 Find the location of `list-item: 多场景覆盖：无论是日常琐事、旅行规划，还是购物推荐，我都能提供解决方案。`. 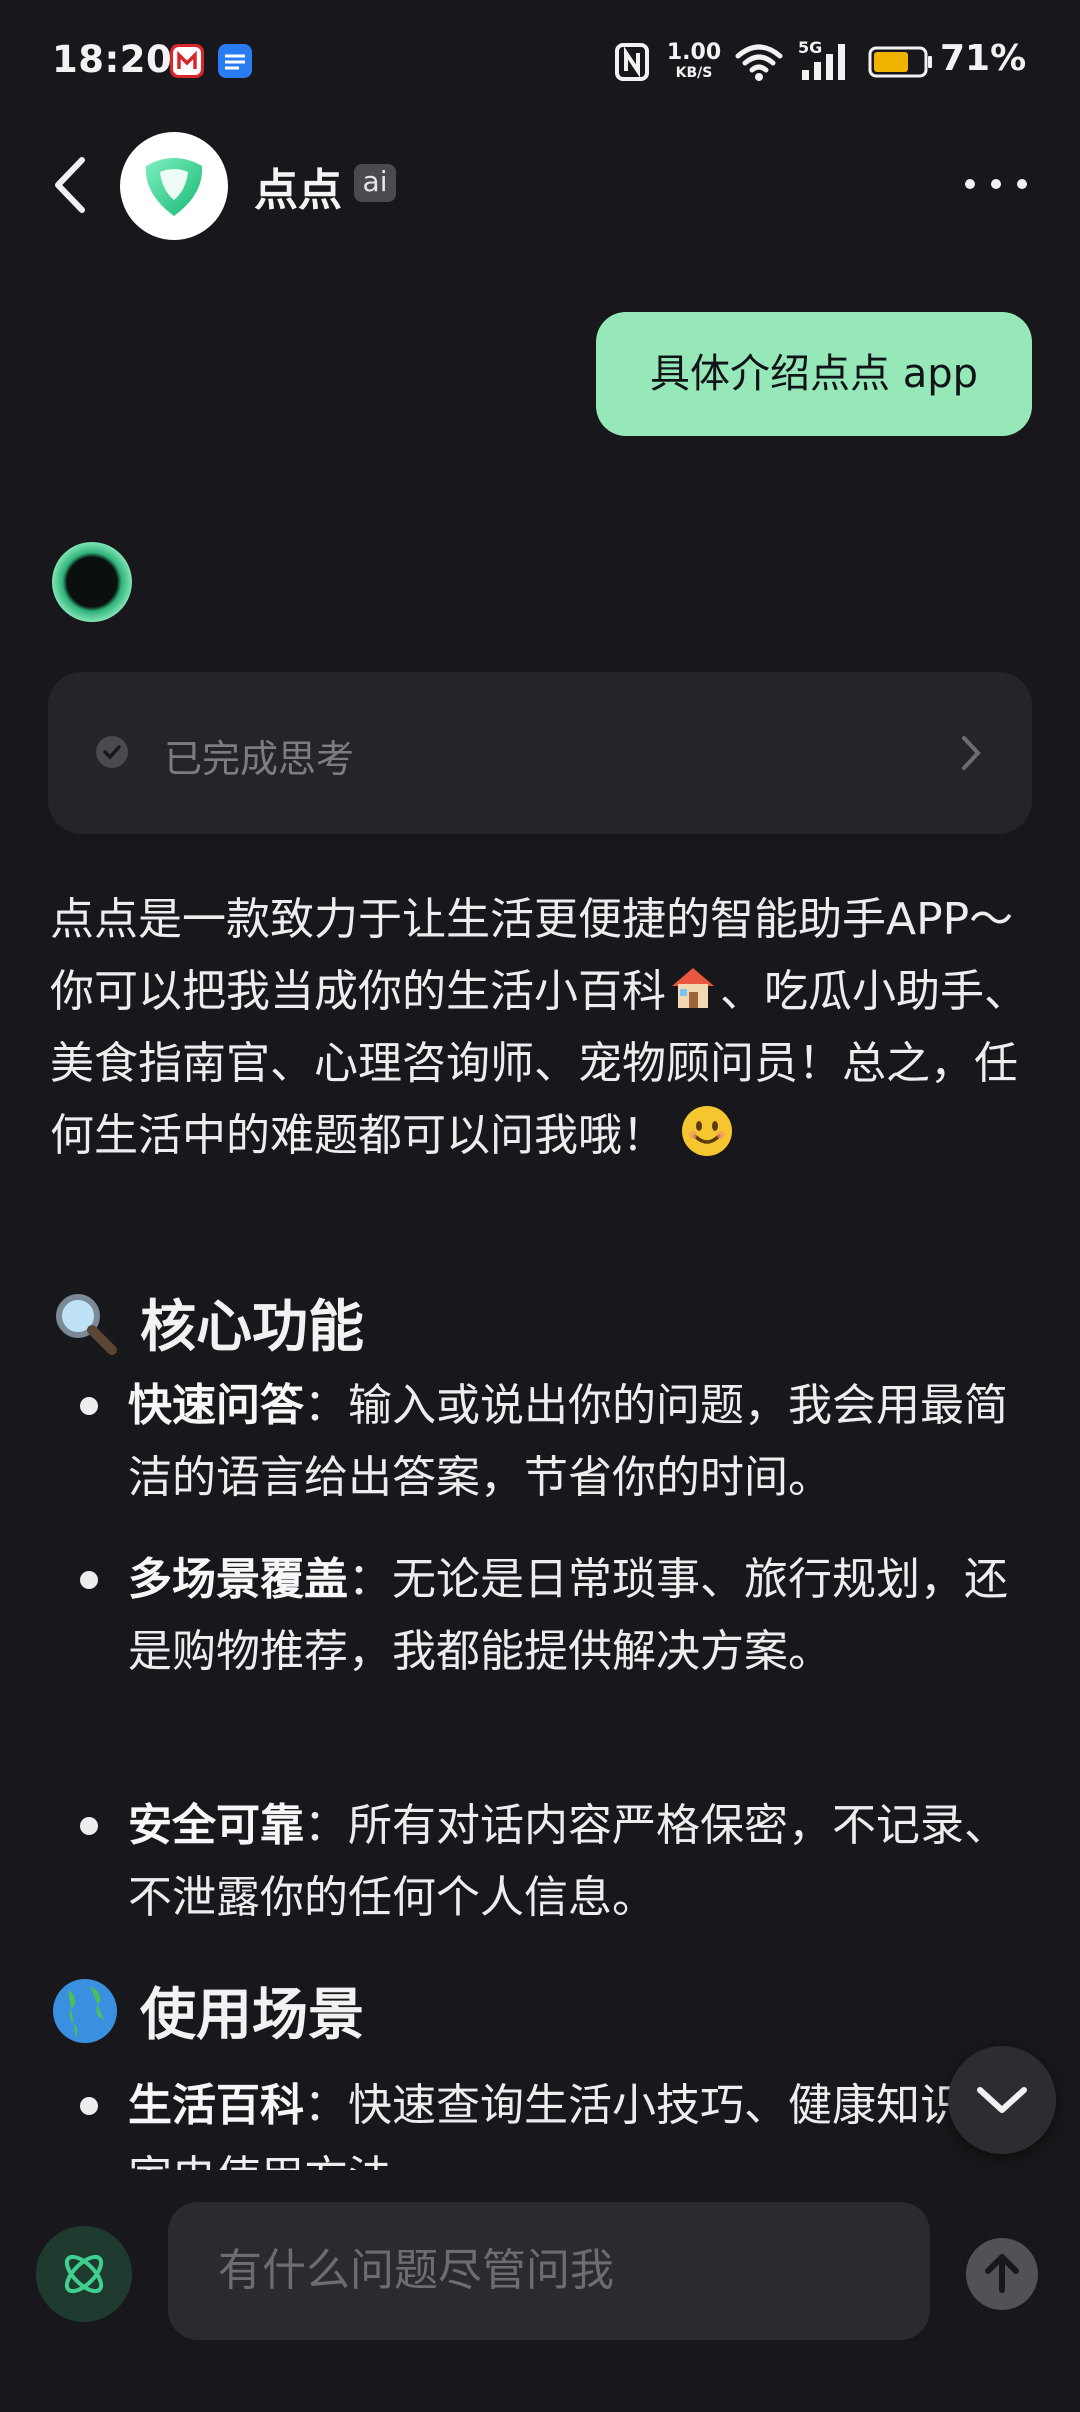

list-item: 多场景覆盖：无论是日常琐事、旅行规划，还是购物推荐，我都能提供解决方案。 is located at coordinates (568, 1615).